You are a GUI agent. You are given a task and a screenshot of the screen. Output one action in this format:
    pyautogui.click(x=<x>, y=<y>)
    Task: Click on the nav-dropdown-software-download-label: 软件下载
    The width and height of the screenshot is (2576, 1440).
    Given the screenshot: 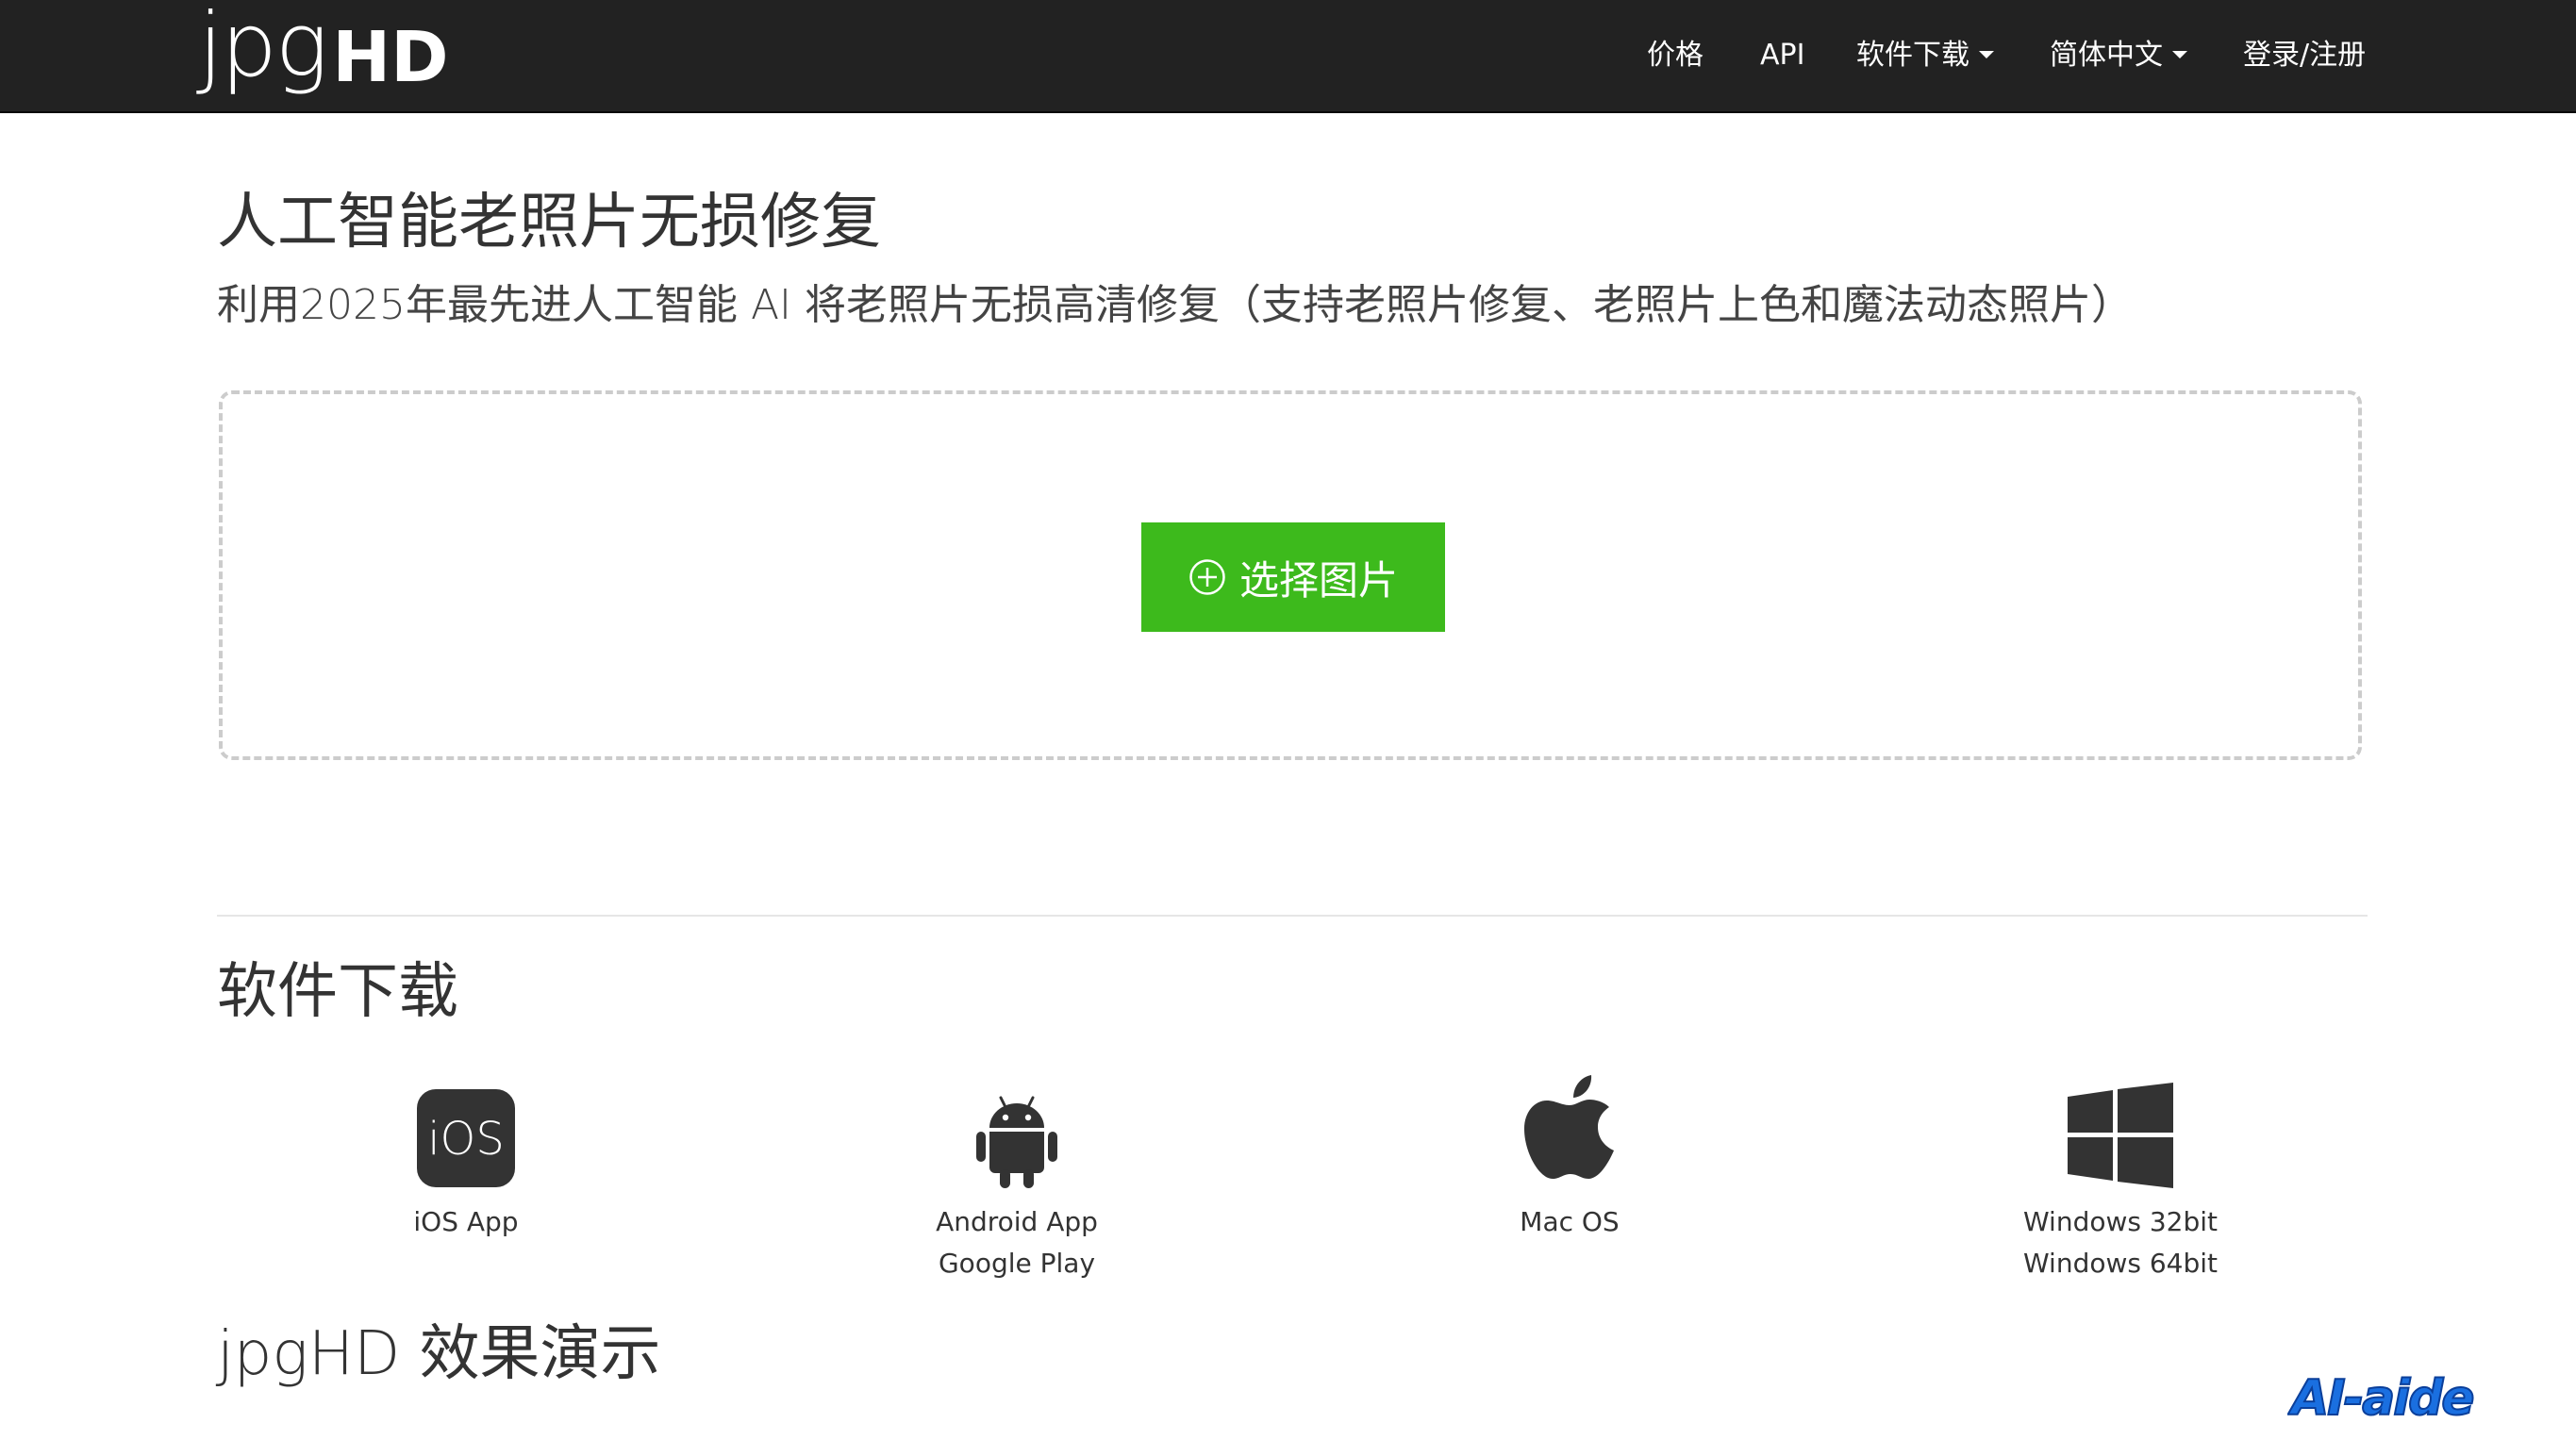 What is the action you would take?
    pyautogui.click(x=1913, y=55)
    